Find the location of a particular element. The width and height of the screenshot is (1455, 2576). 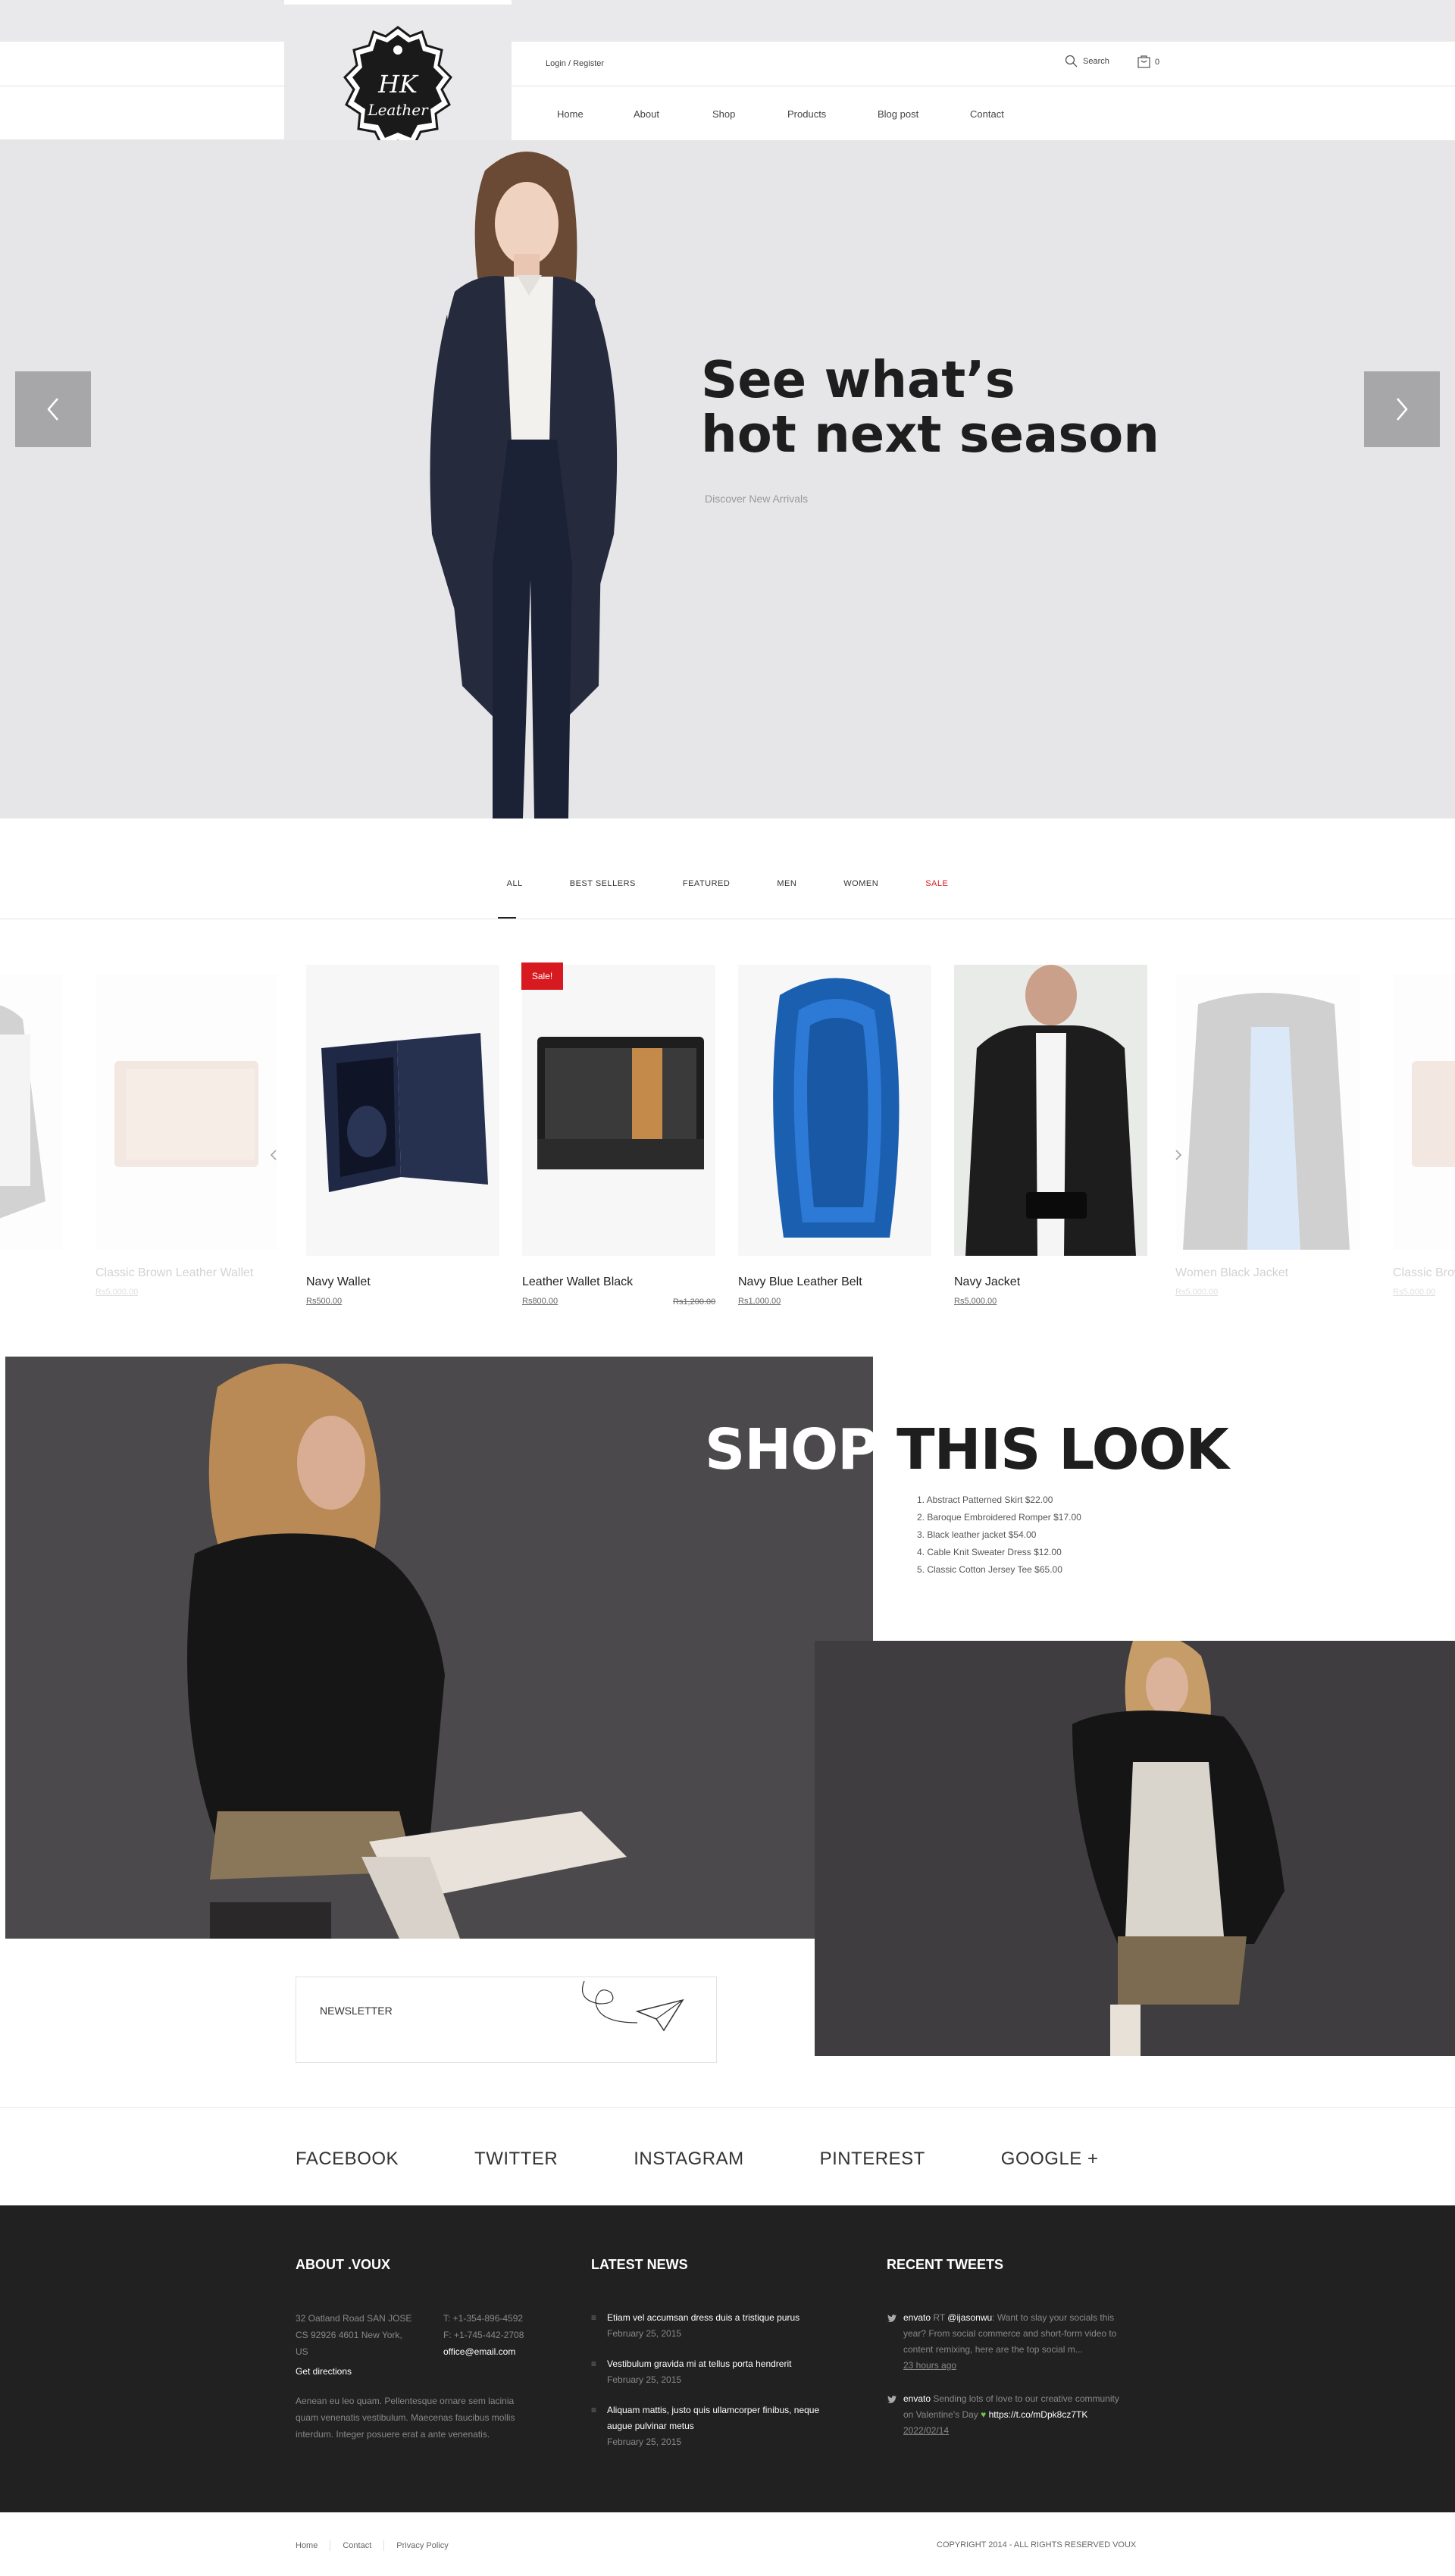

product-card: Women Black Jacket Rs5,000.00 is located at coordinates (1267, 1135).